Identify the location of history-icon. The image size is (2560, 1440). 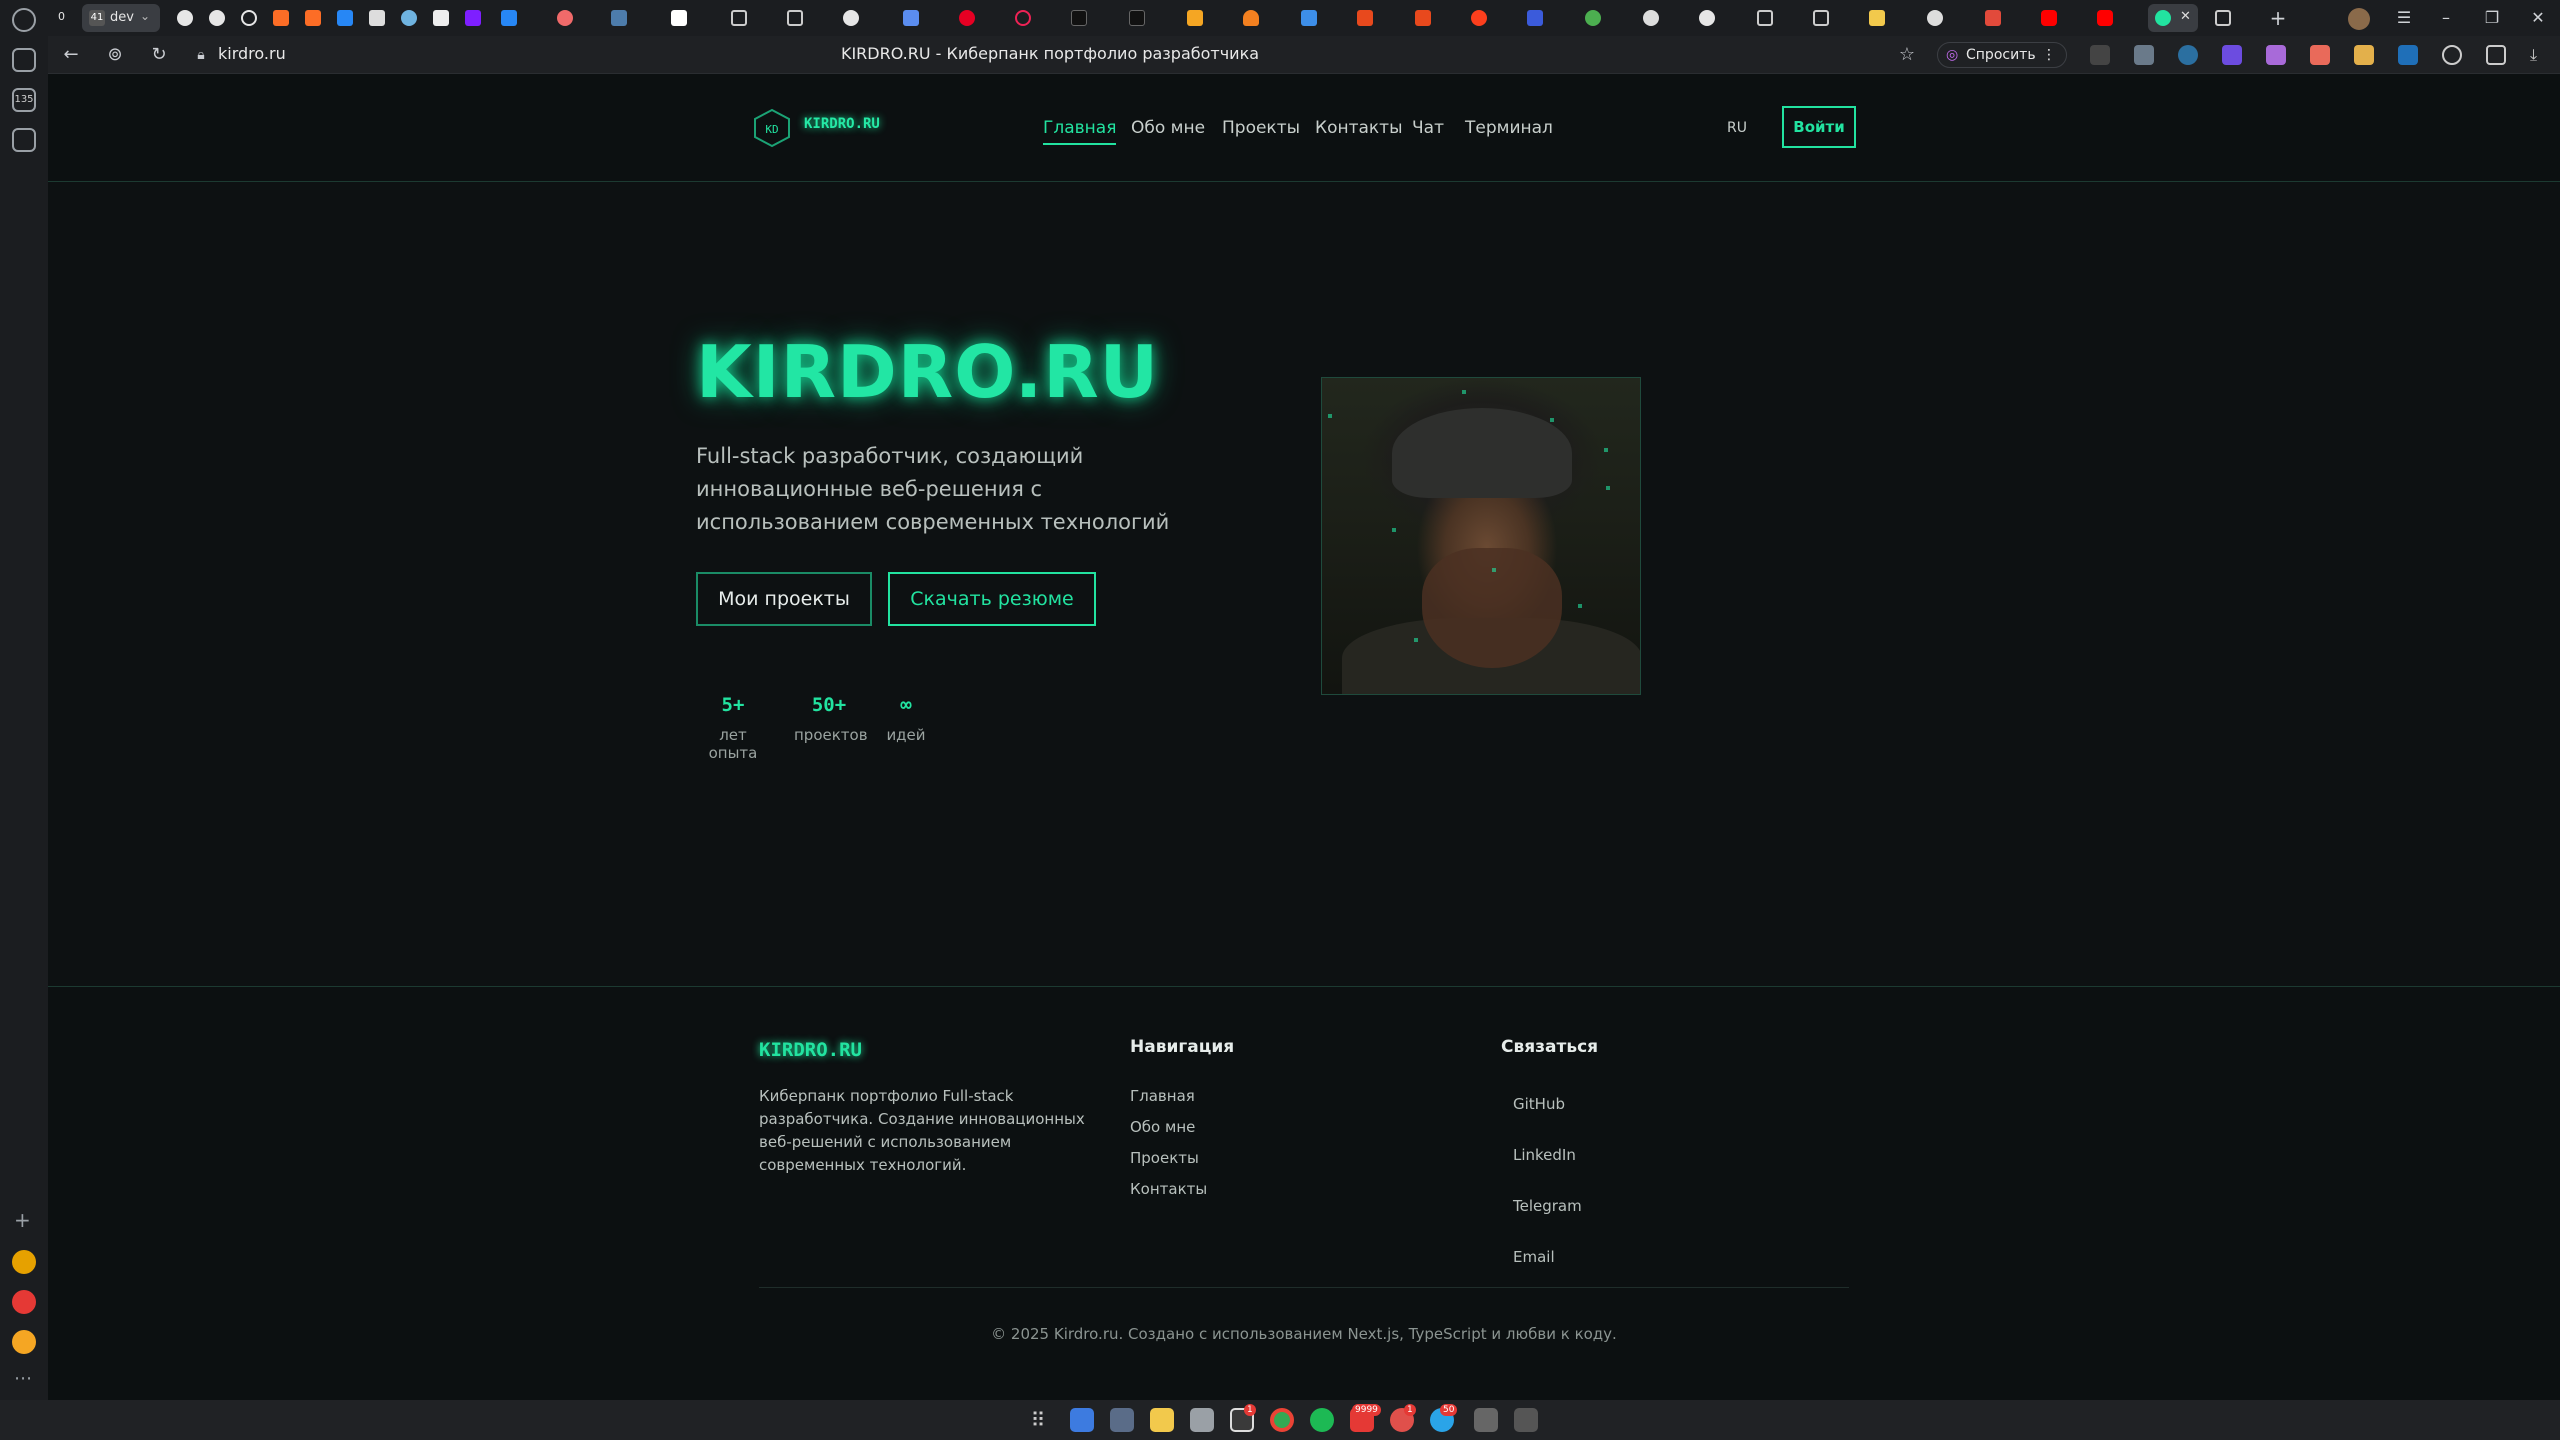
(24, 20).